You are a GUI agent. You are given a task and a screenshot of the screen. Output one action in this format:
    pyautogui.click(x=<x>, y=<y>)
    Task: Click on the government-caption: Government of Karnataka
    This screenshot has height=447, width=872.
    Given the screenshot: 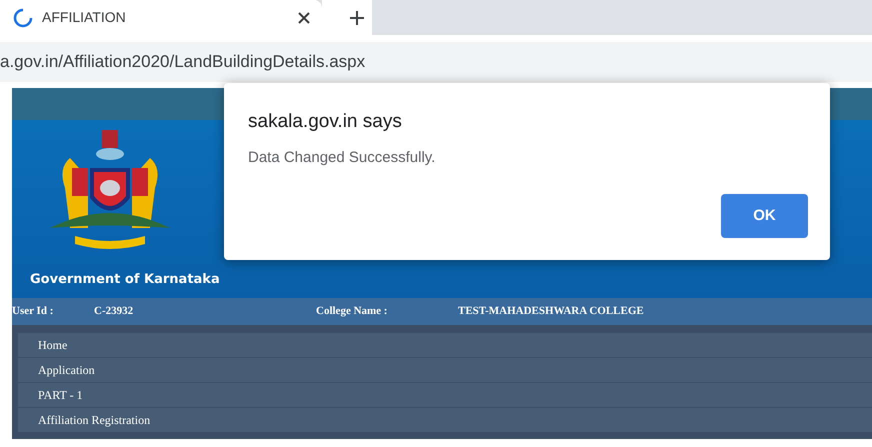 What is the action you would take?
    pyautogui.click(x=125, y=280)
    